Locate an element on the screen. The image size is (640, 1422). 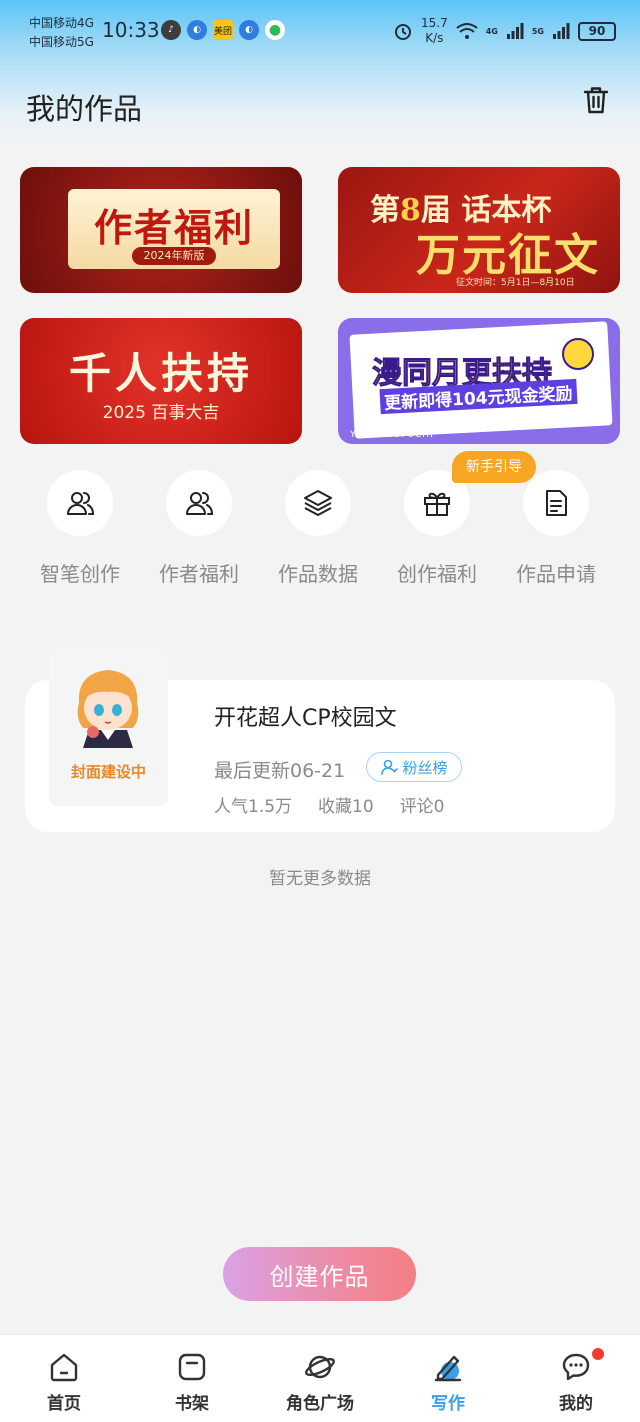
fan-ranking-button: 粉丝榜 is located at coordinates (414, 767).